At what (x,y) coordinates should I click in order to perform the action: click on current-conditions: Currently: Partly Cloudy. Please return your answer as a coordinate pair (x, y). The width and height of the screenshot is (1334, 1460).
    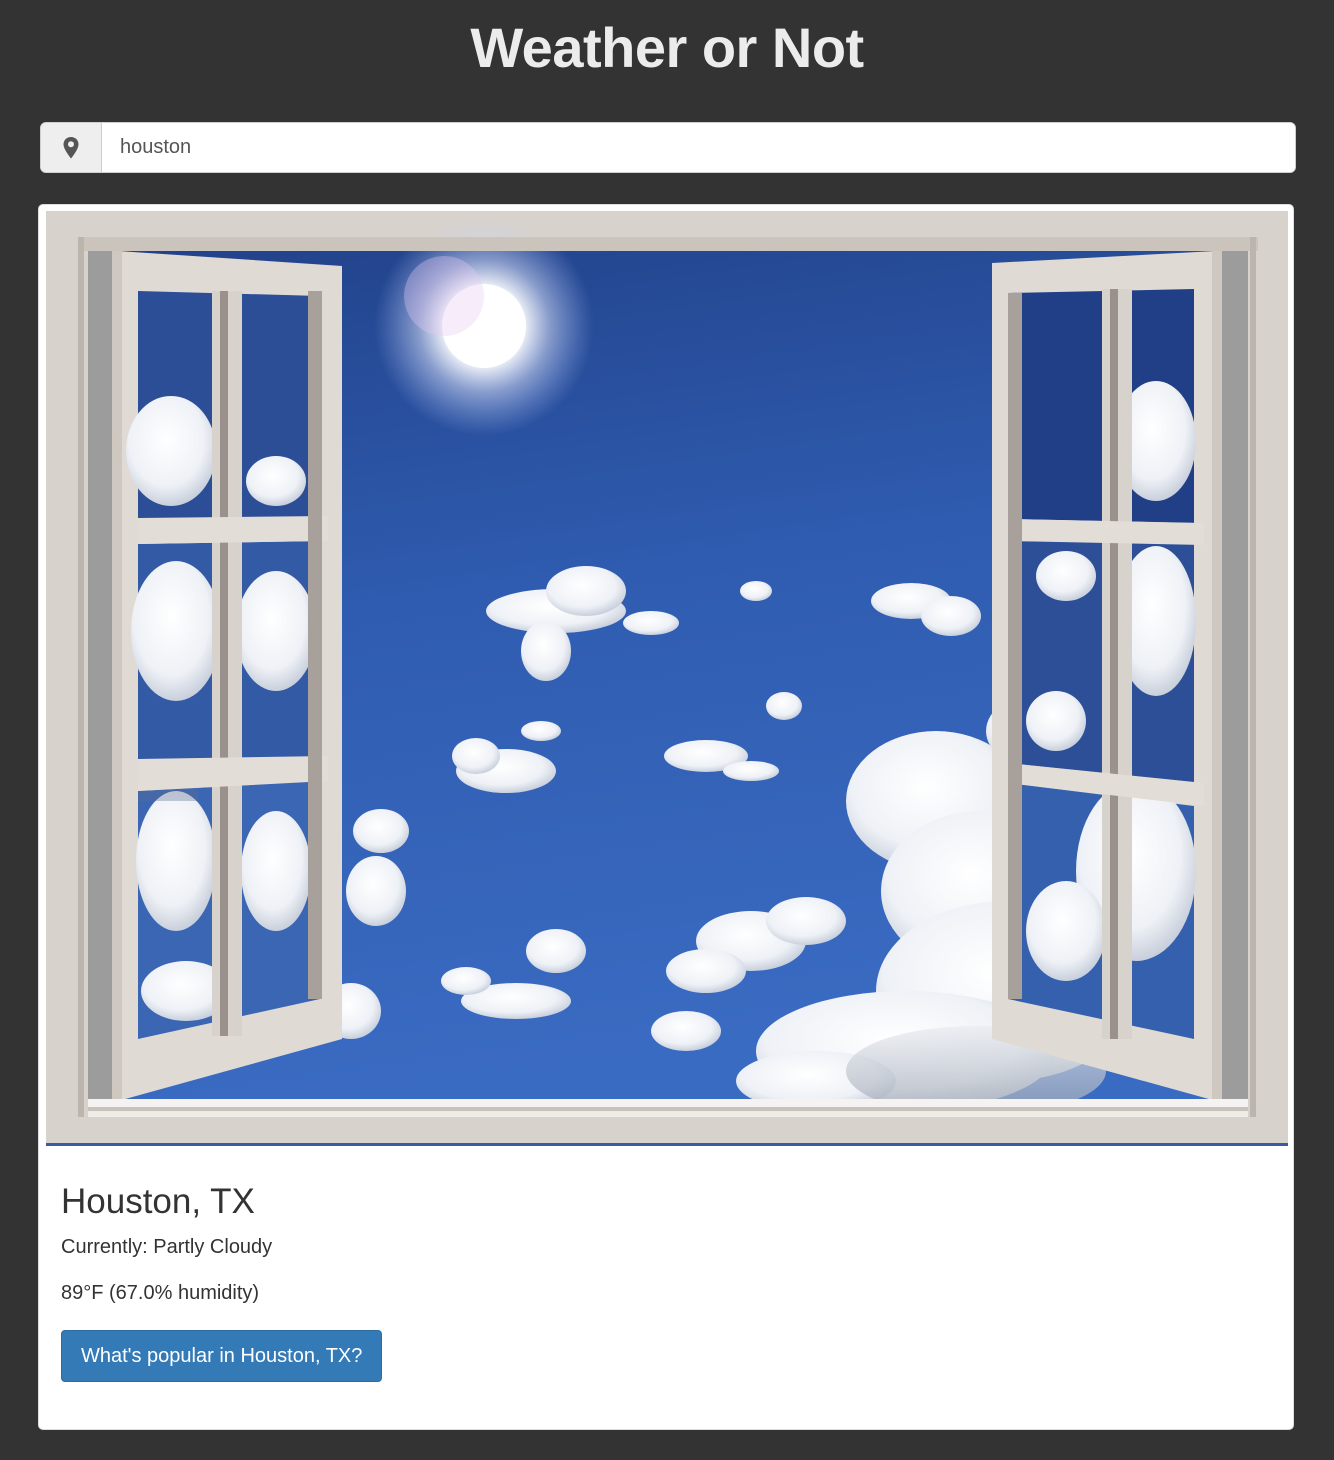
    Looking at the image, I should click on (167, 1247).